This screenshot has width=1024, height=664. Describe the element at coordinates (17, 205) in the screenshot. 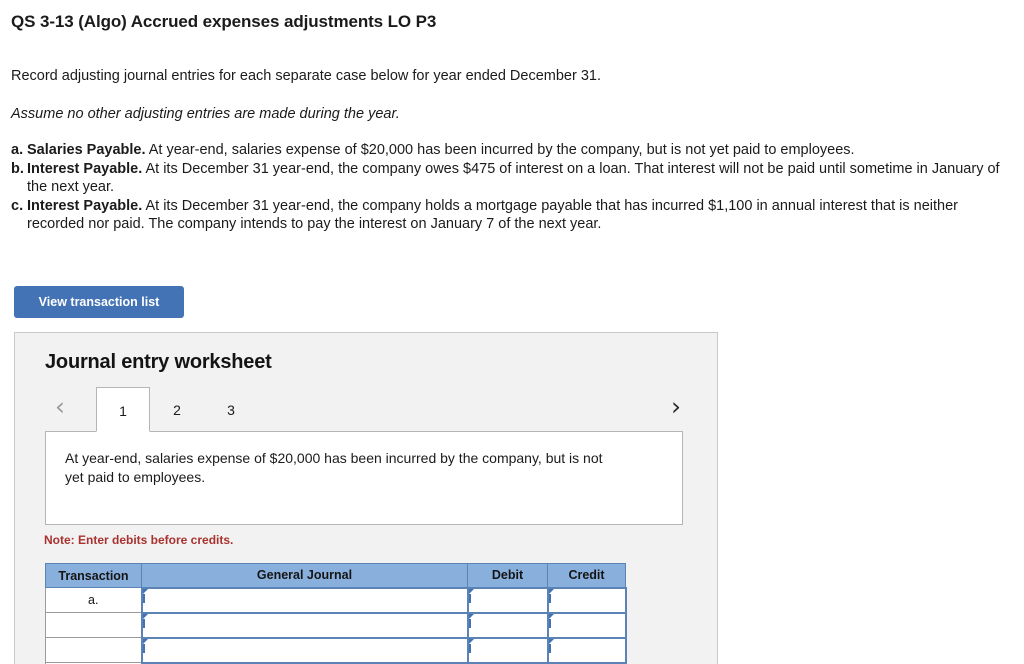

I see `case-marker-c: c.` at that location.